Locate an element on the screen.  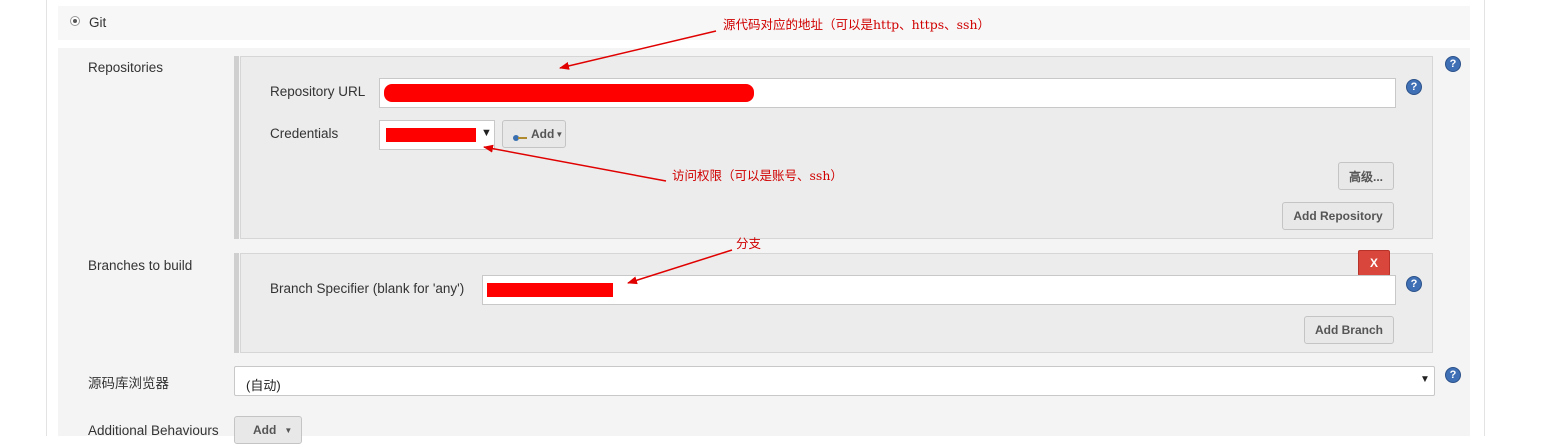
branch-annotation: 分支 is located at coordinates (749, 243).